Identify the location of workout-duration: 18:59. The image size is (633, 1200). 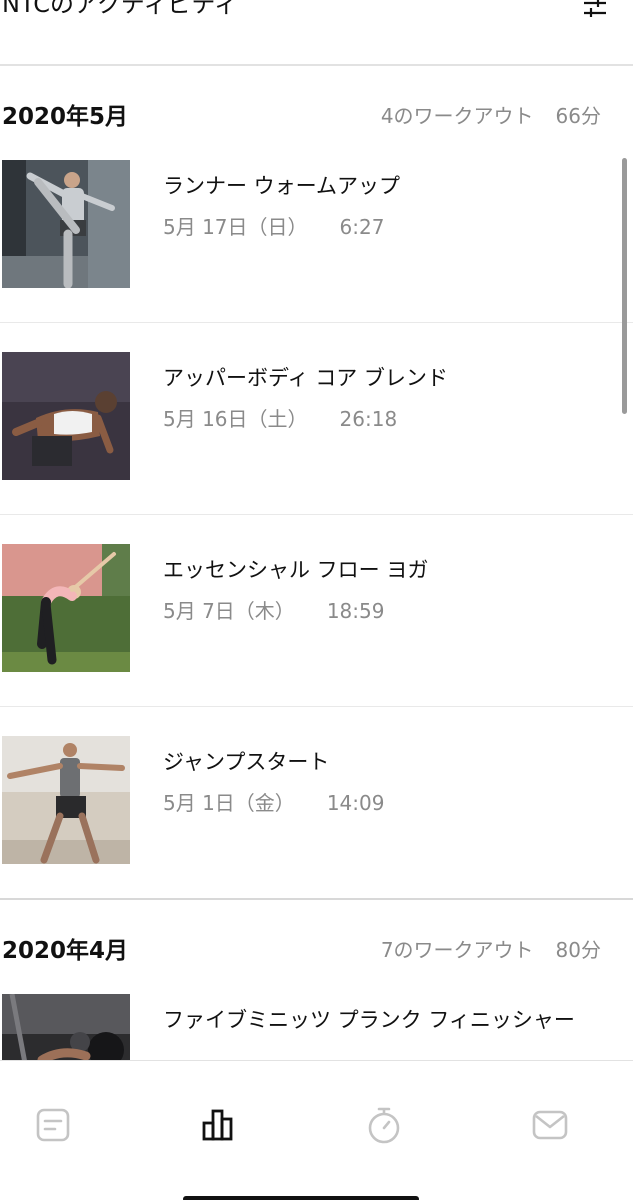
(355, 611).